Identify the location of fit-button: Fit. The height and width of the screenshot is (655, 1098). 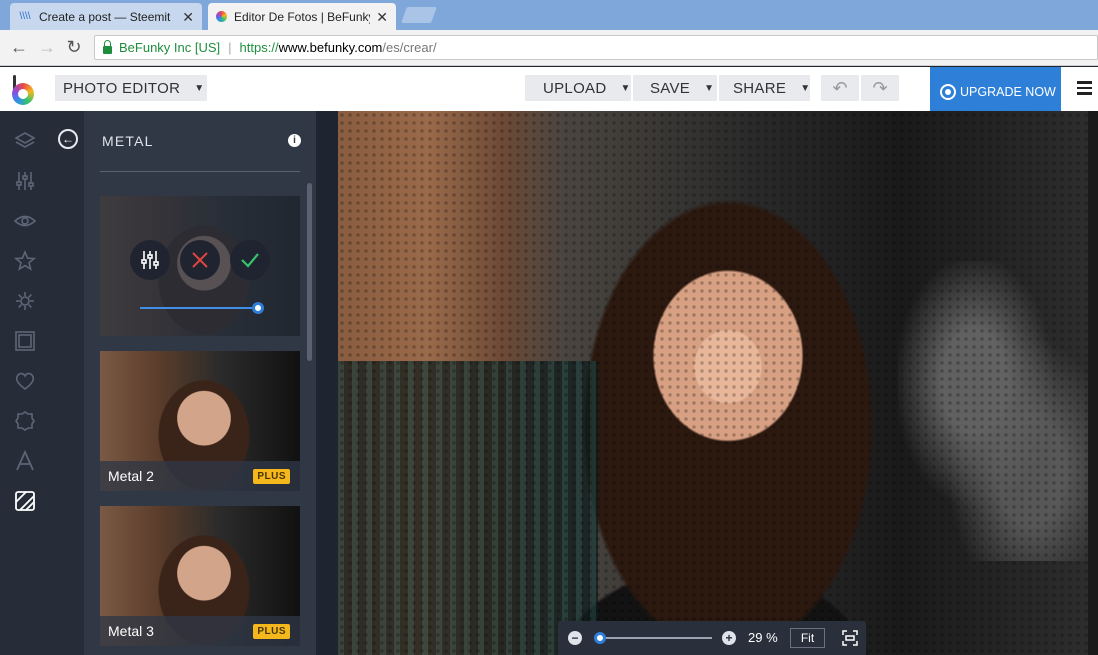
(807, 638).